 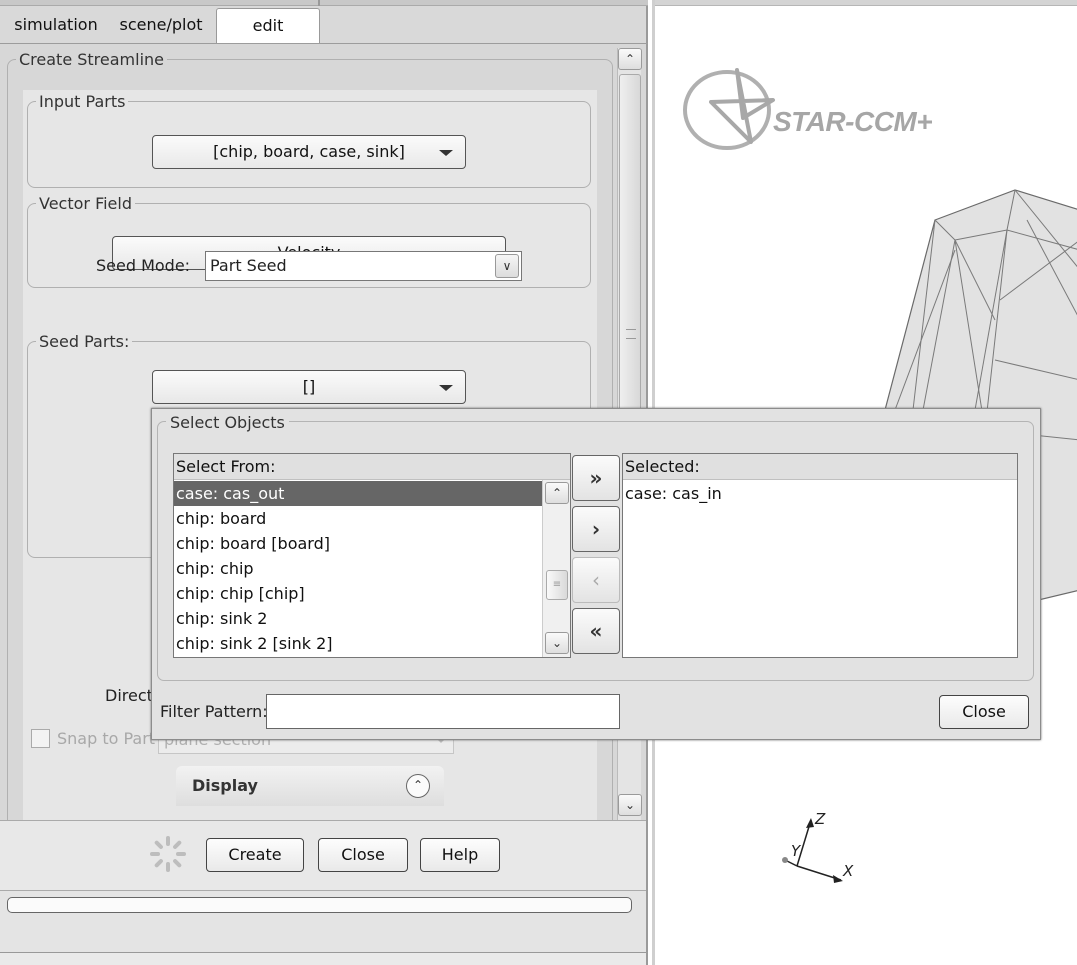 What do you see at coordinates (225, 785) in the screenshot?
I see `display-title: Display` at bounding box center [225, 785].